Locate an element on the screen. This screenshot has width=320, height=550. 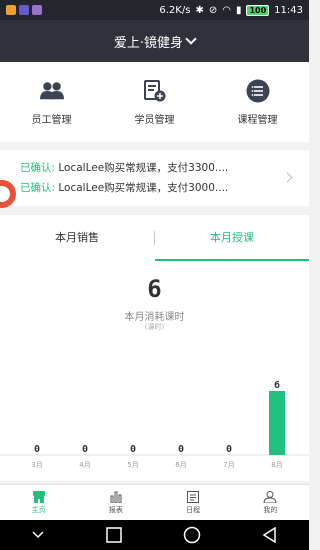
status-bar: 6.2K/s ✱ ⊘ ◠ ▮ 100 11:43 is located at coordinates (154, 10).